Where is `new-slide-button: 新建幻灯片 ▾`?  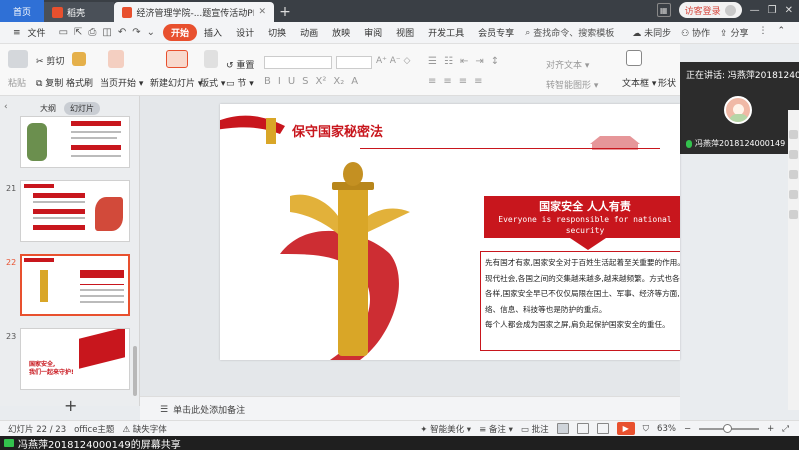
new-slide-button: 新建幻灯片 ▾ is located at coordinates (176, 82).